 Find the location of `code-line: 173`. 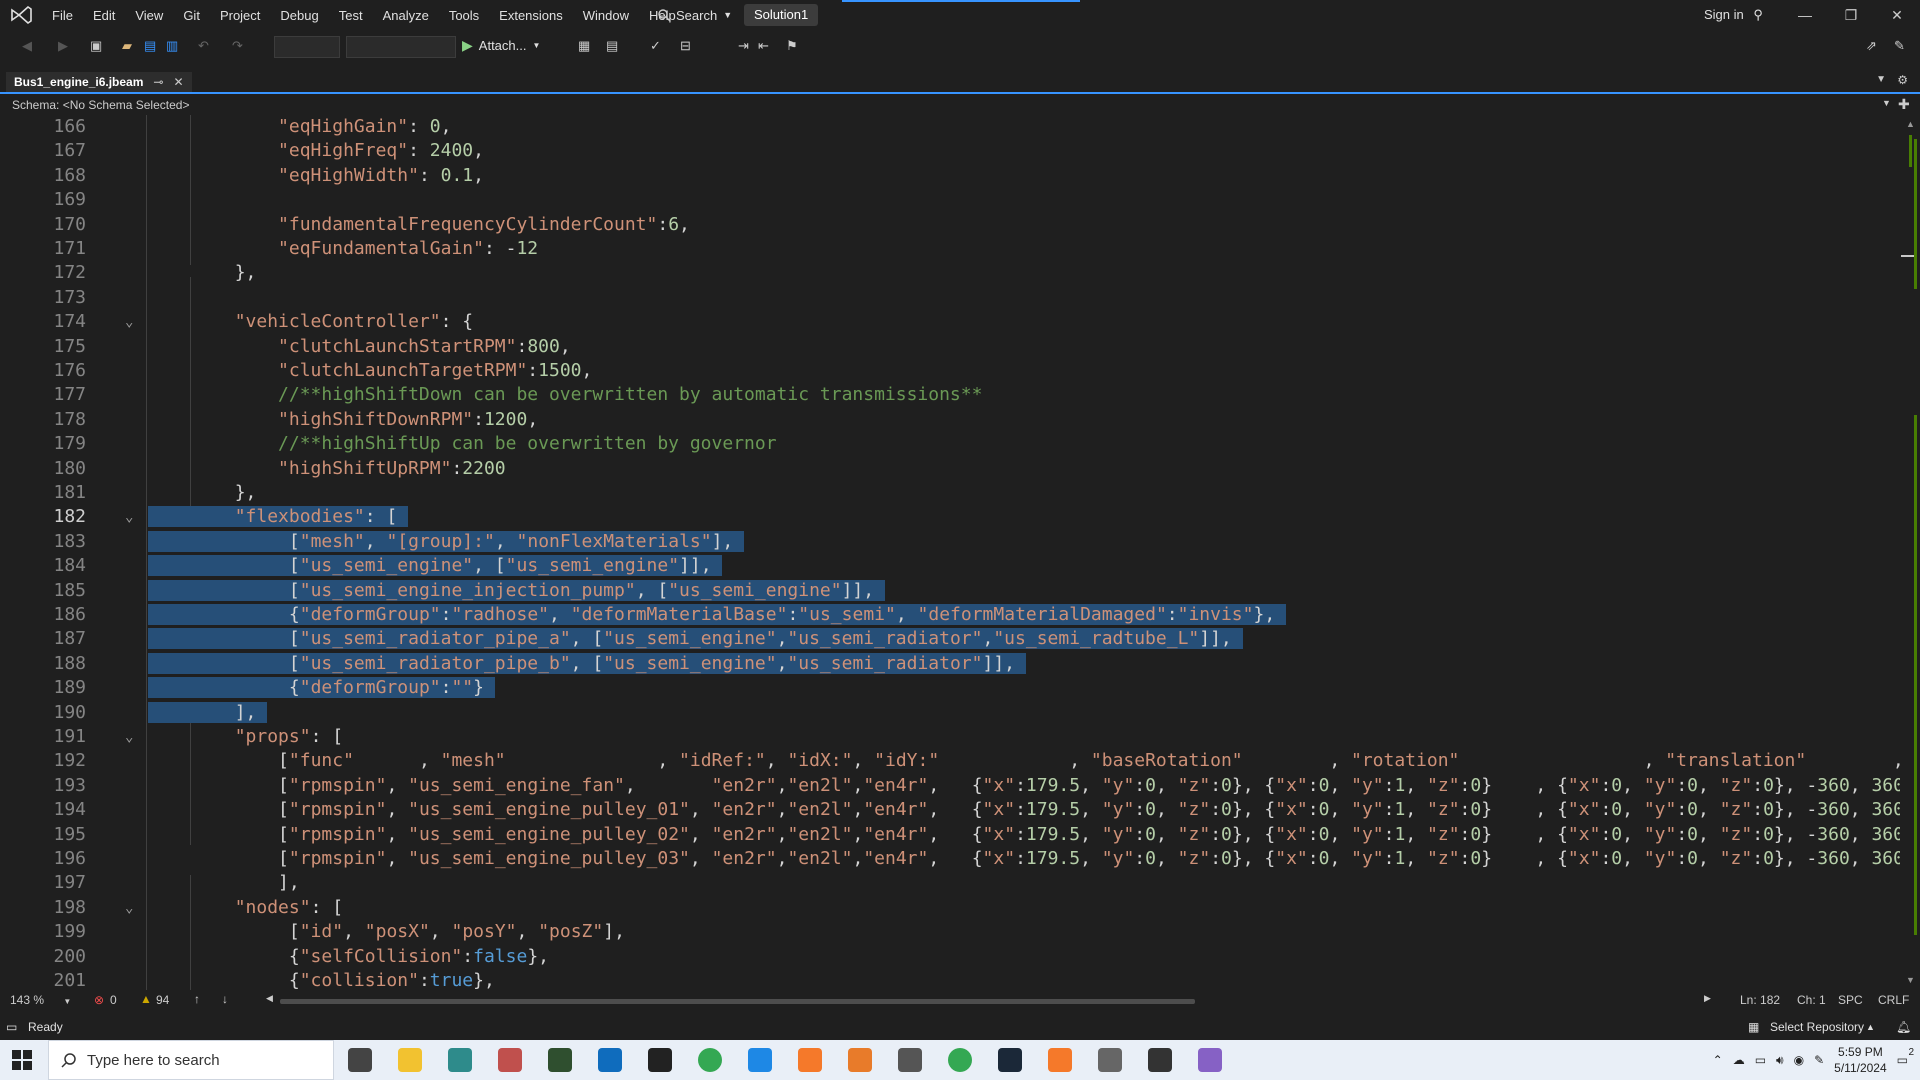

code-line: 173 is located at coordinates (950, 298).